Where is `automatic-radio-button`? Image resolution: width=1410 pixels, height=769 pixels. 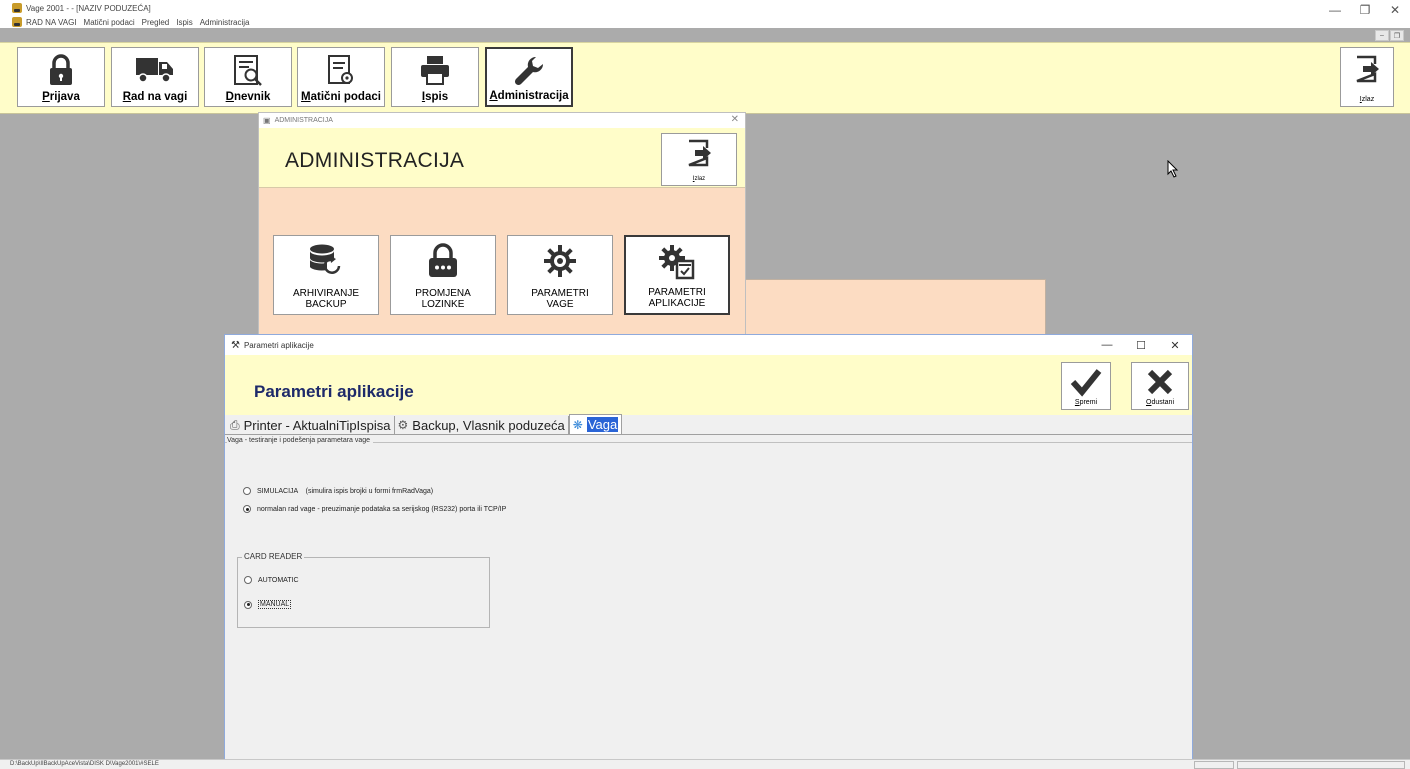 automatic-radio-button is located at coordinates (248, 580).